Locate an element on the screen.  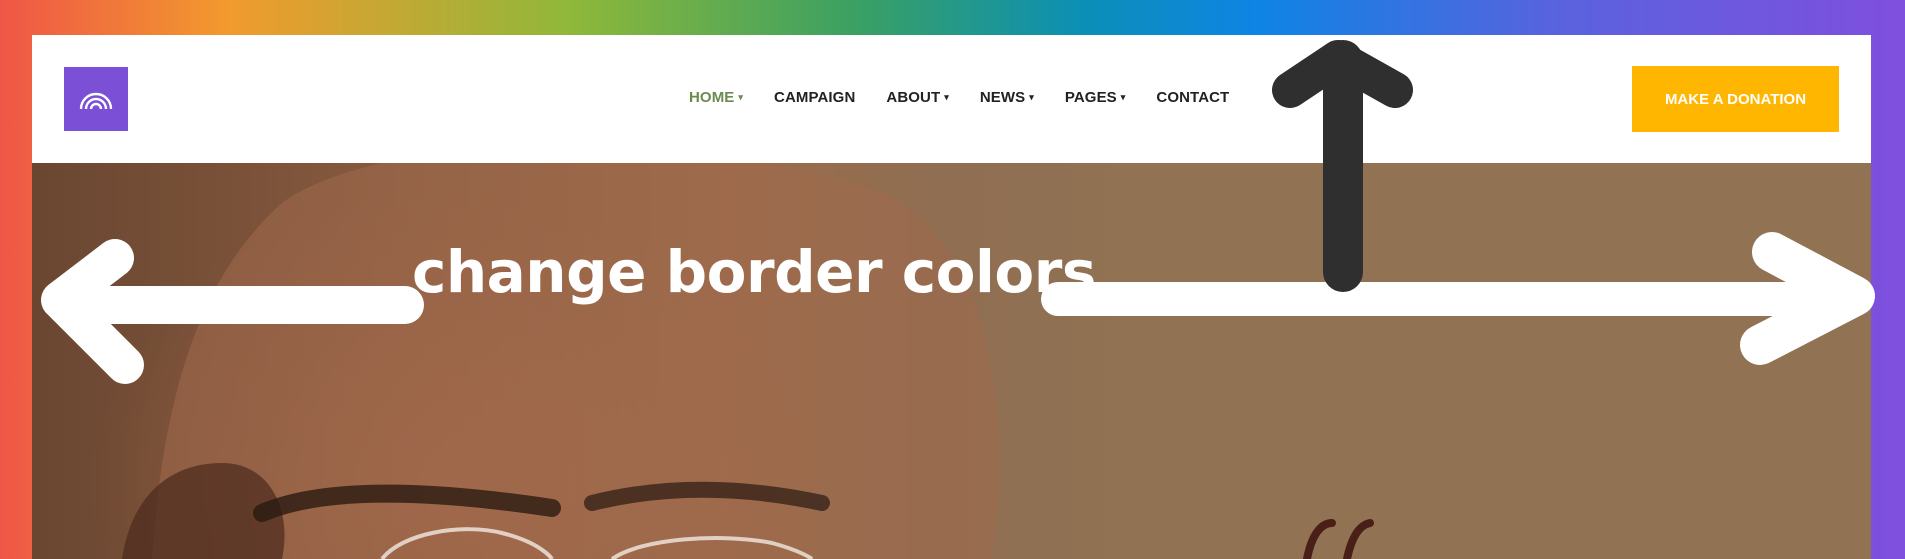
rainbow-icon is located at coordinates (96, 101).